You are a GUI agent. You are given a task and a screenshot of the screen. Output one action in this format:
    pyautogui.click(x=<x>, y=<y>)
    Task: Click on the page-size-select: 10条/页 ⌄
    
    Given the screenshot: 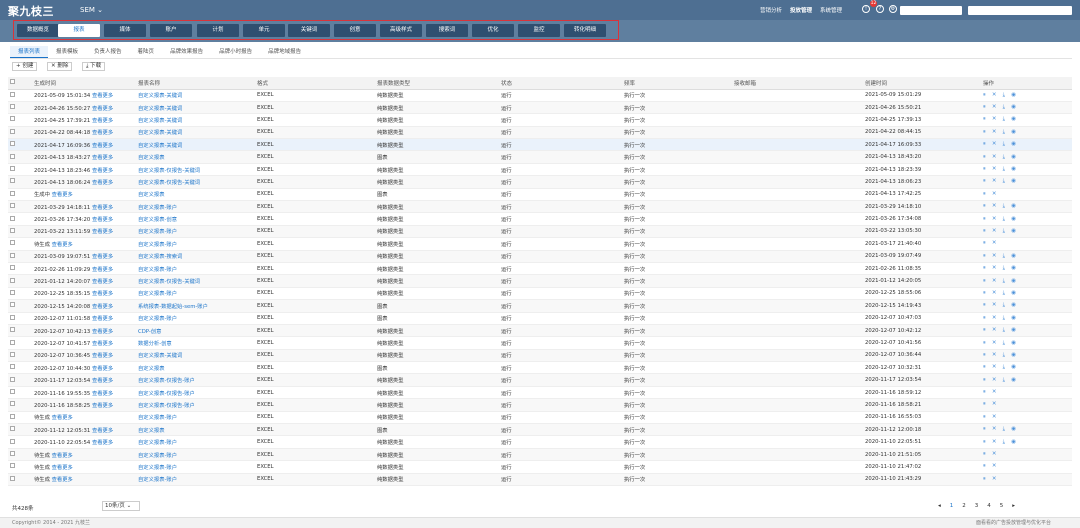 What is the action you would take?
    pyautogui.click(x=121, y=506)
    